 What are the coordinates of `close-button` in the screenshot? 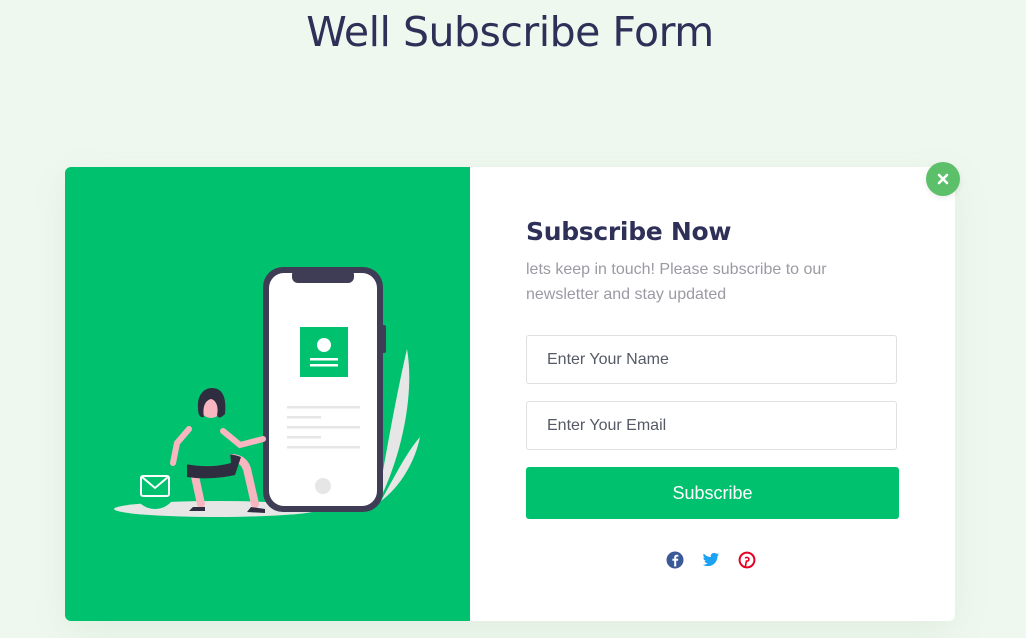 It's located at (943, 179).